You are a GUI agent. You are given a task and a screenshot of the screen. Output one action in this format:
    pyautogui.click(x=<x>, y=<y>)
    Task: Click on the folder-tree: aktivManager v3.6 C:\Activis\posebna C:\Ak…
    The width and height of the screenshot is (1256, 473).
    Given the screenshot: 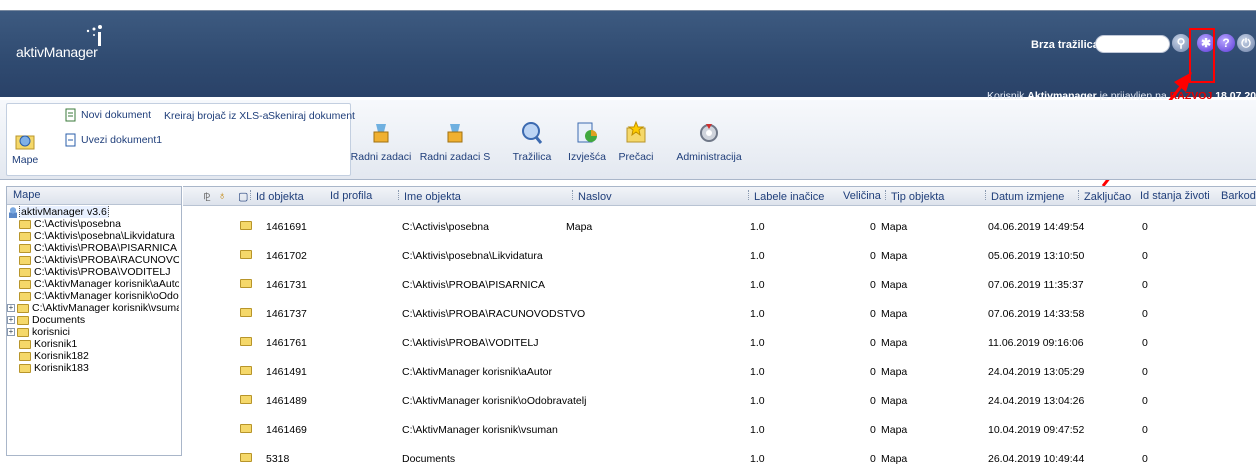 What is the action you would take?
    pyautogui.click(x=94, y=290)
    